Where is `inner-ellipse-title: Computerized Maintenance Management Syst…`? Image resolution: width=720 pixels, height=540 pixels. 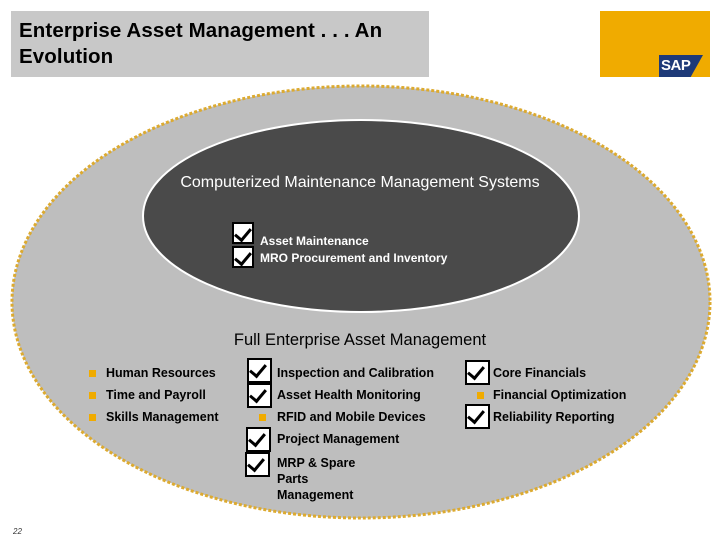
inner-ellipse-title: Computerized Maintenance Management Syst… is located at coordinates (360, 182).